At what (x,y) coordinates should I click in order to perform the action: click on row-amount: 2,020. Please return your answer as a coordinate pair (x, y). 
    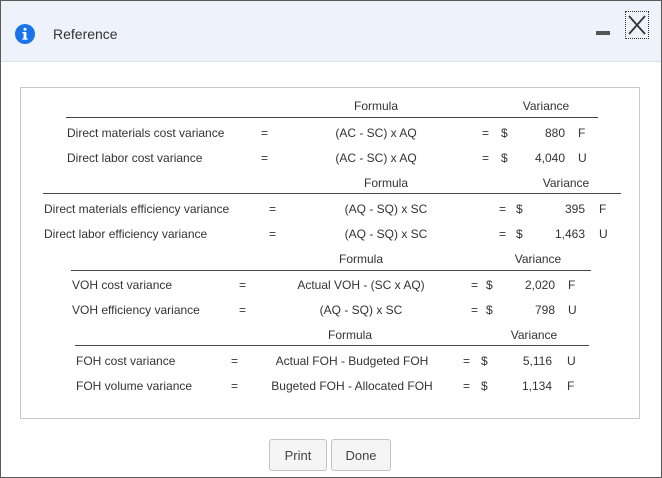
    Looking at the image, I should click on (539, 285).